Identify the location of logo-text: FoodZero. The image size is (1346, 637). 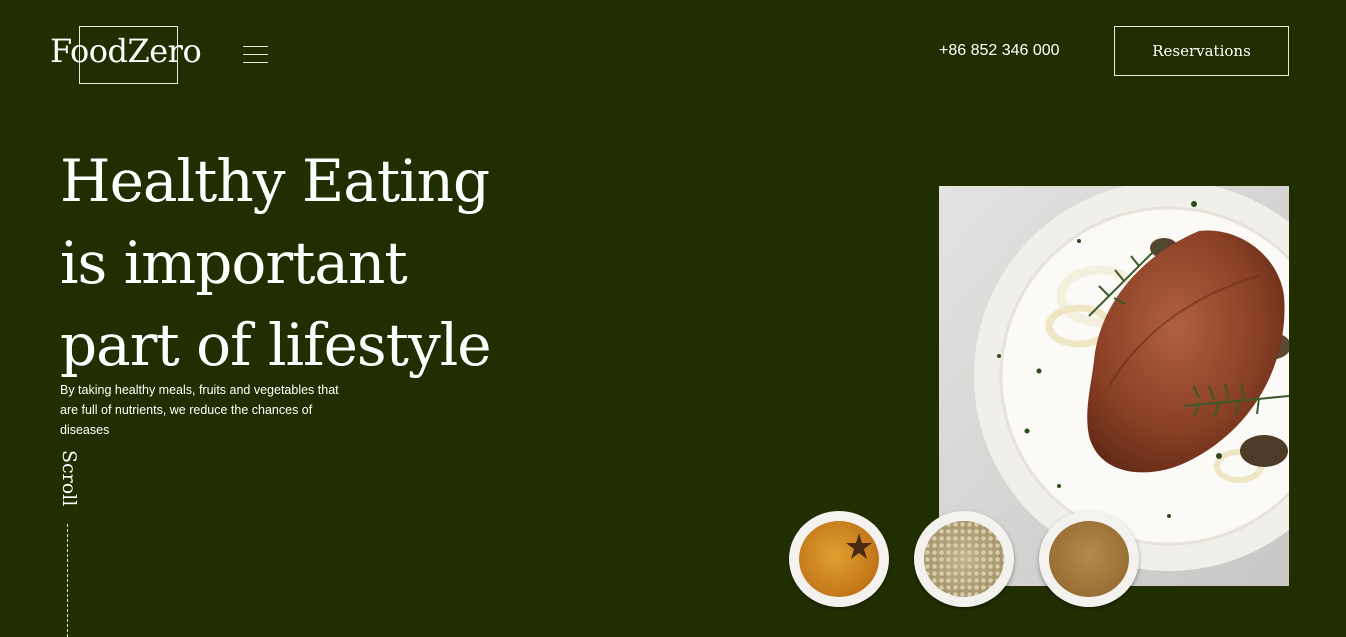
(126, 51).